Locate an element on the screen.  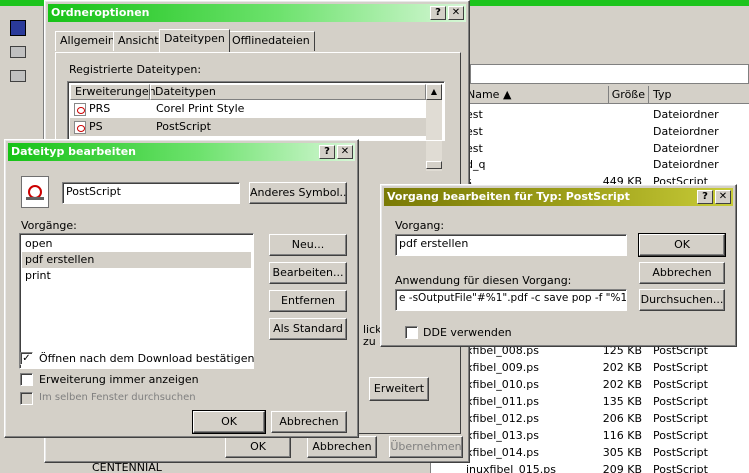
edit-type-titlebar: Dateityp bearbeiten ? ✕ is located at coordinates (181, 152).